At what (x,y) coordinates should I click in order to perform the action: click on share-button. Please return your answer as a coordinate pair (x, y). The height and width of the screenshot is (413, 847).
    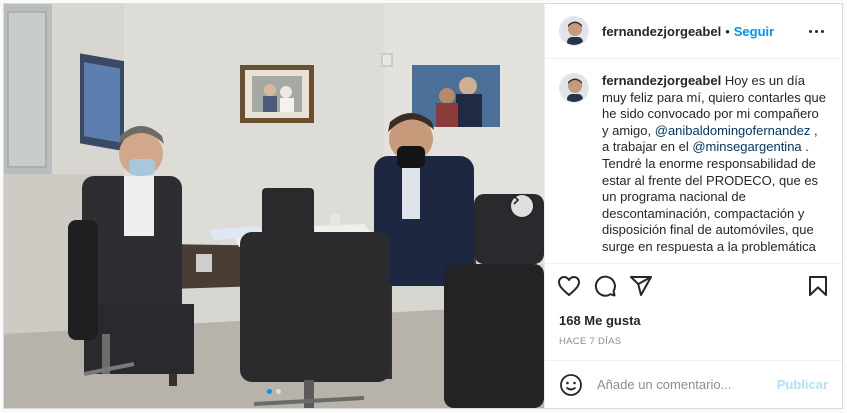
    Looking at the image, I should click on (641, 286).